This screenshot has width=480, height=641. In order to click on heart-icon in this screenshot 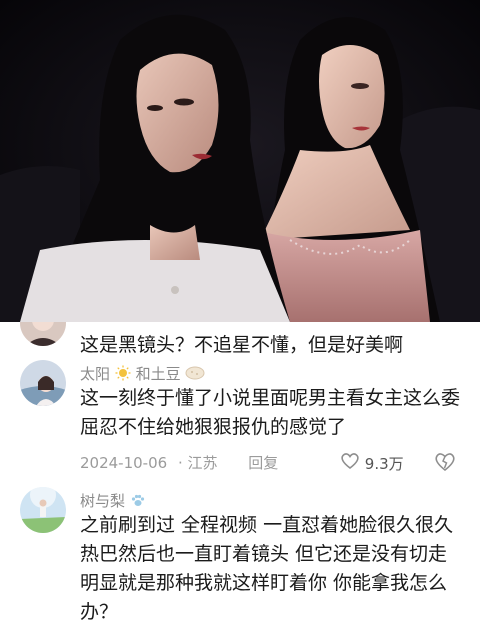, I will do `click(350, 463)`.